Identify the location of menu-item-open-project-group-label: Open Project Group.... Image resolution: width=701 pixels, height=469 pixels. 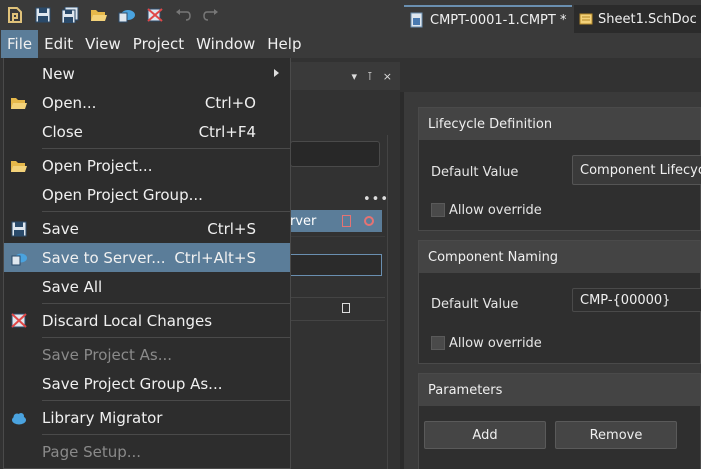
(122, 194).